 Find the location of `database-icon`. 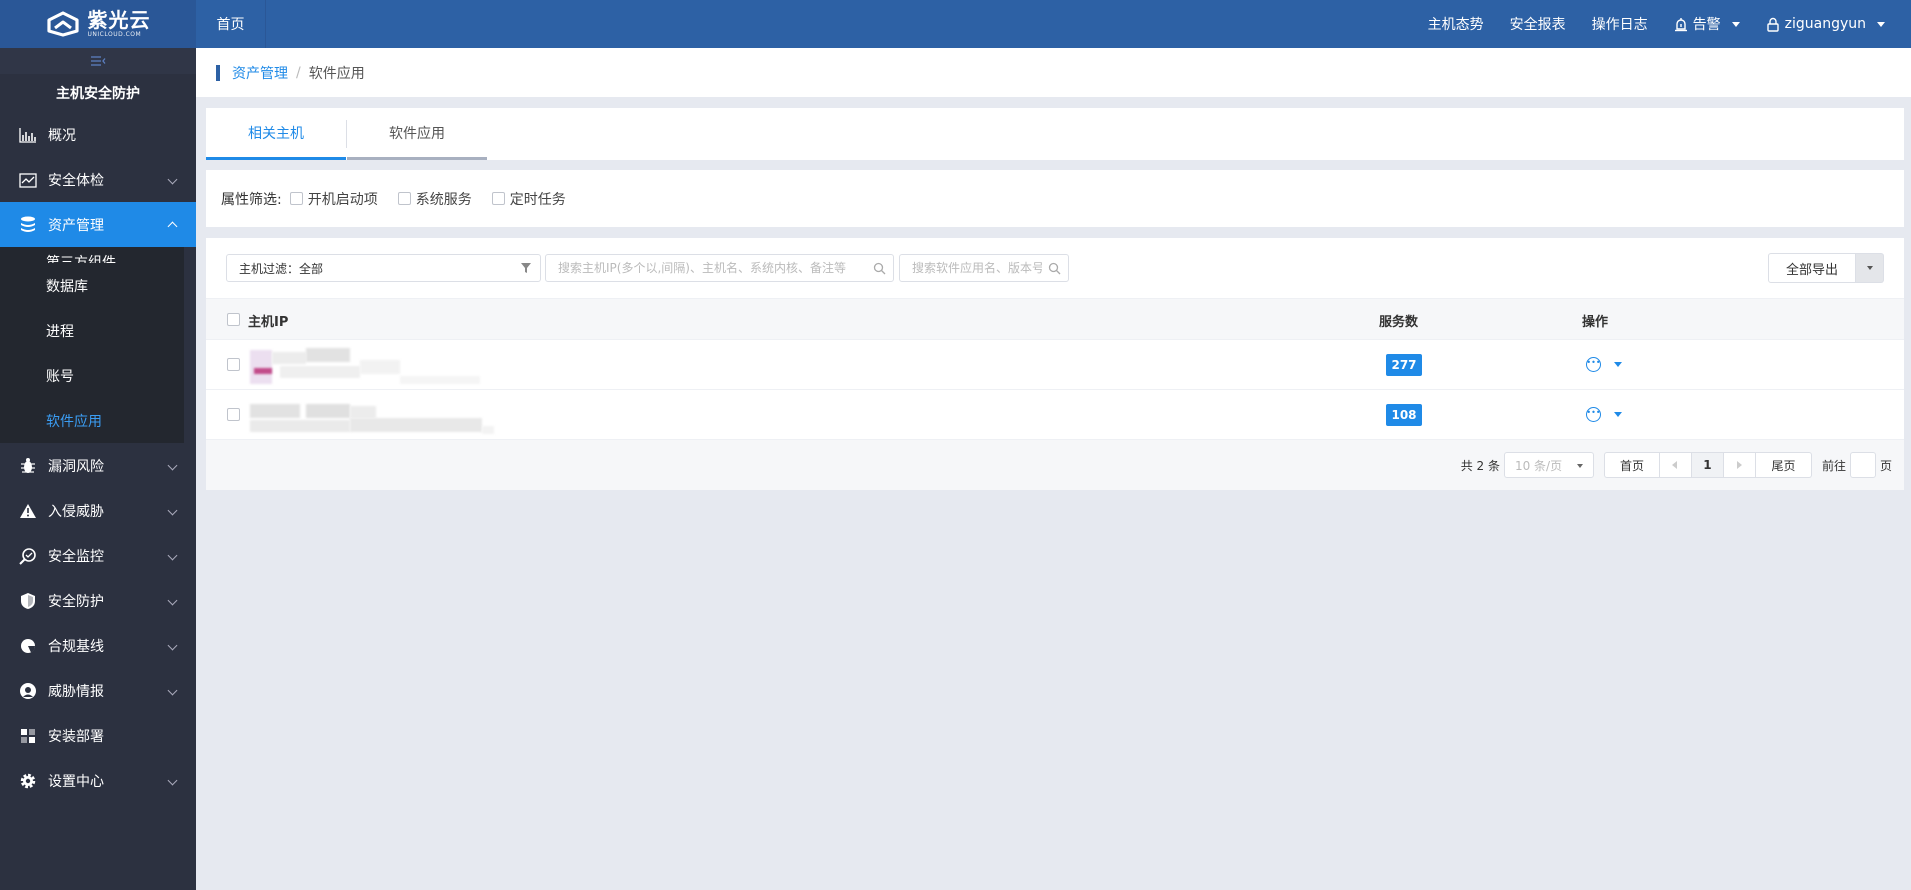

database-icon is located at coordinates (28, 225).